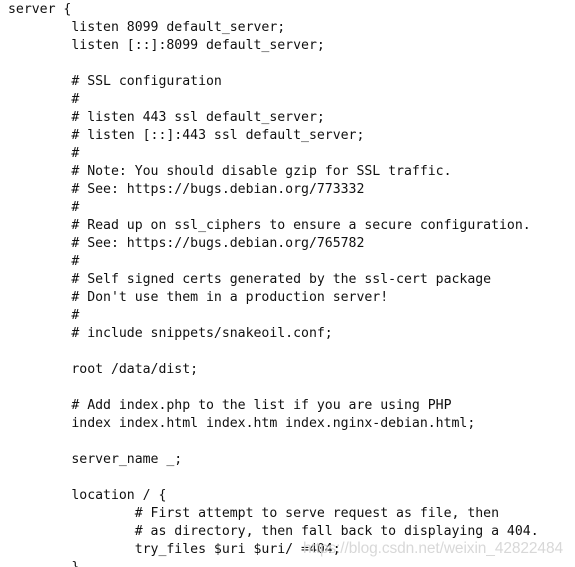 This screenshot has width=575, height=567. Describe the element at coordinates (95, 459) in the screenshot. I see `code-line: server_name _;` at that location.